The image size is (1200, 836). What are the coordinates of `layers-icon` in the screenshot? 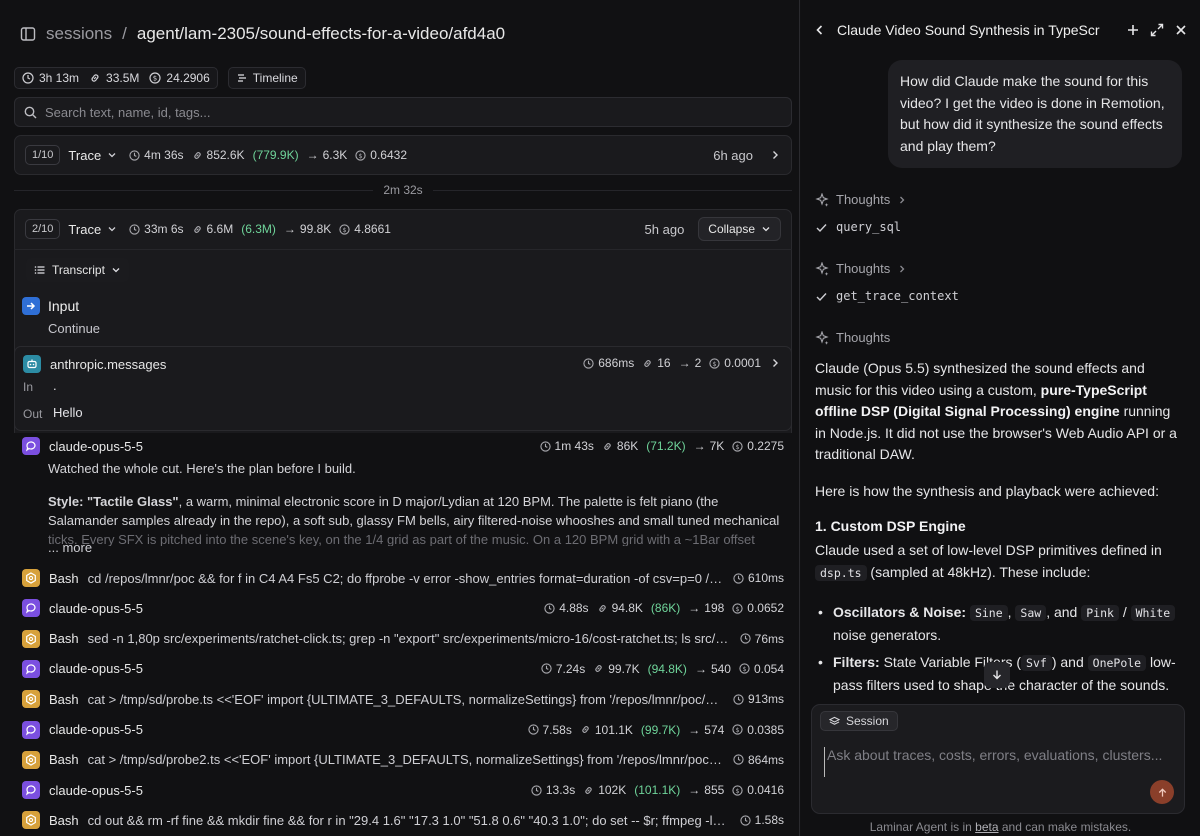 It's located at (834, 720).